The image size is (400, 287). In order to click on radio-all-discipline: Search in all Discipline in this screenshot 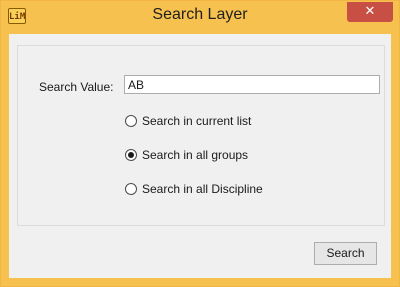, I will do `click(194, 189)`.